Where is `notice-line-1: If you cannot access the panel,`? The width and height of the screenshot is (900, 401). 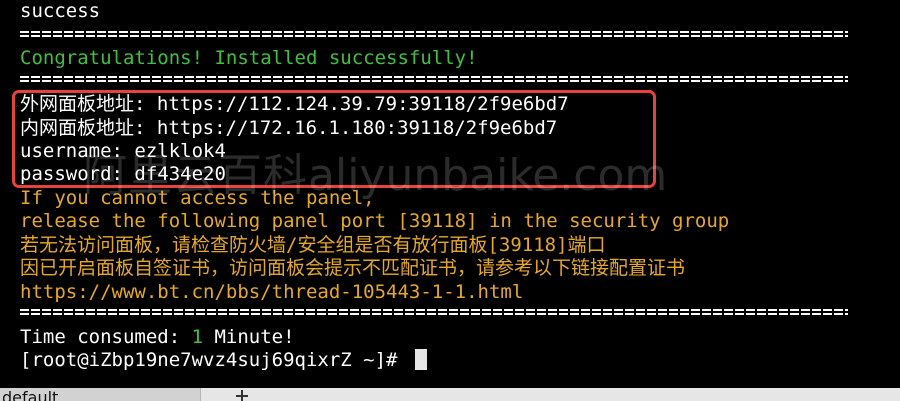 notice-line-1: If you cannot access the panel, is located at coordinates (197, 198).